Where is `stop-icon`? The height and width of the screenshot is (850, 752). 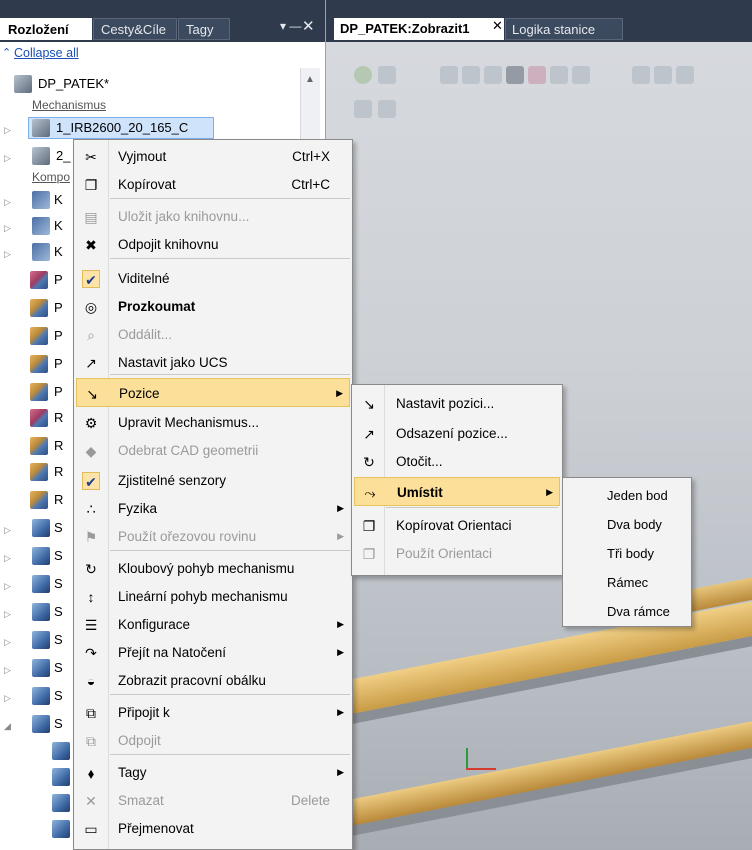 stop-icon is located at coordinates (387, 109).